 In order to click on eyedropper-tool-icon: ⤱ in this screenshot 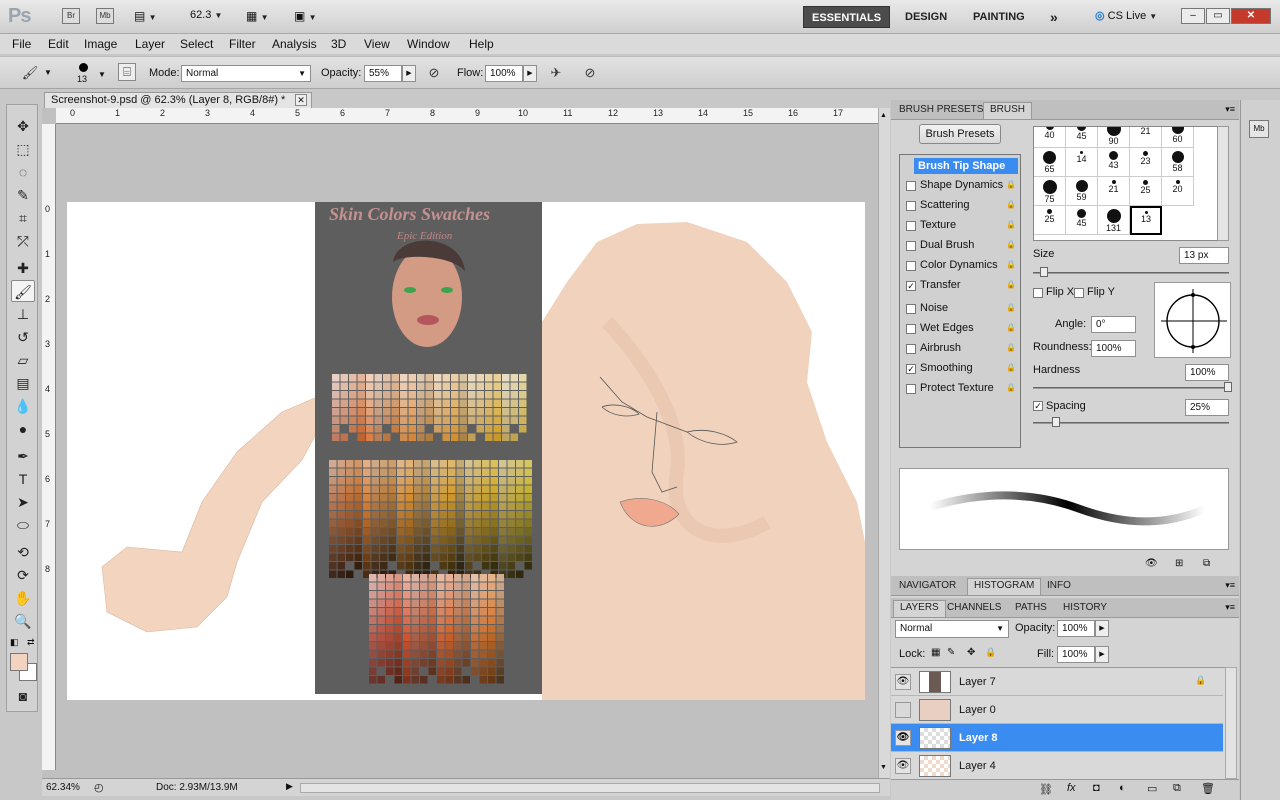, I will do `click(23, 241)`.